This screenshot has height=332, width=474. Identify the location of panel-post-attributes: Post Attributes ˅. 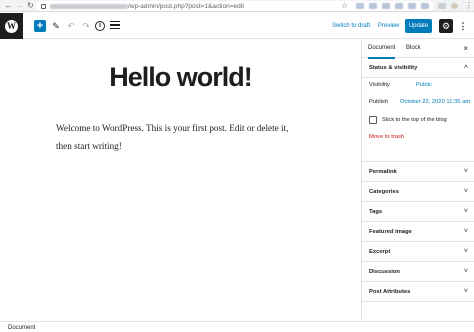
(418, 292).